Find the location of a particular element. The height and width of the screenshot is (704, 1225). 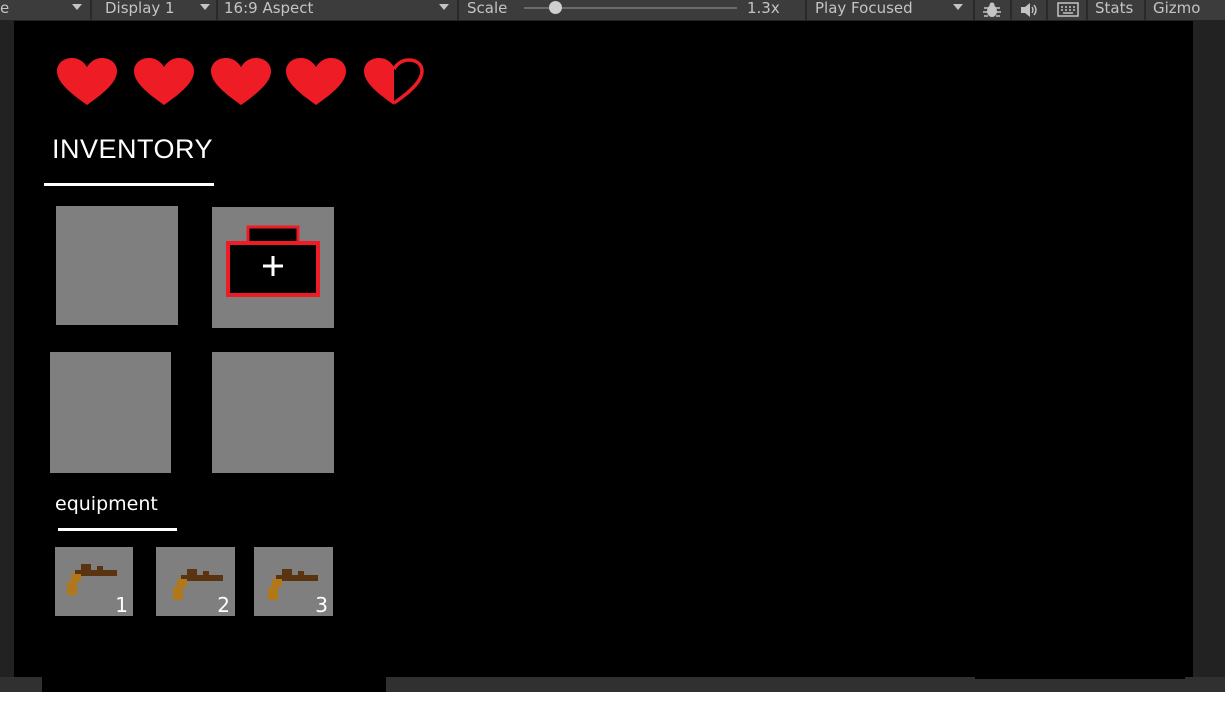

view-dropdown-caret-icon is located at coordinates (77, 7).